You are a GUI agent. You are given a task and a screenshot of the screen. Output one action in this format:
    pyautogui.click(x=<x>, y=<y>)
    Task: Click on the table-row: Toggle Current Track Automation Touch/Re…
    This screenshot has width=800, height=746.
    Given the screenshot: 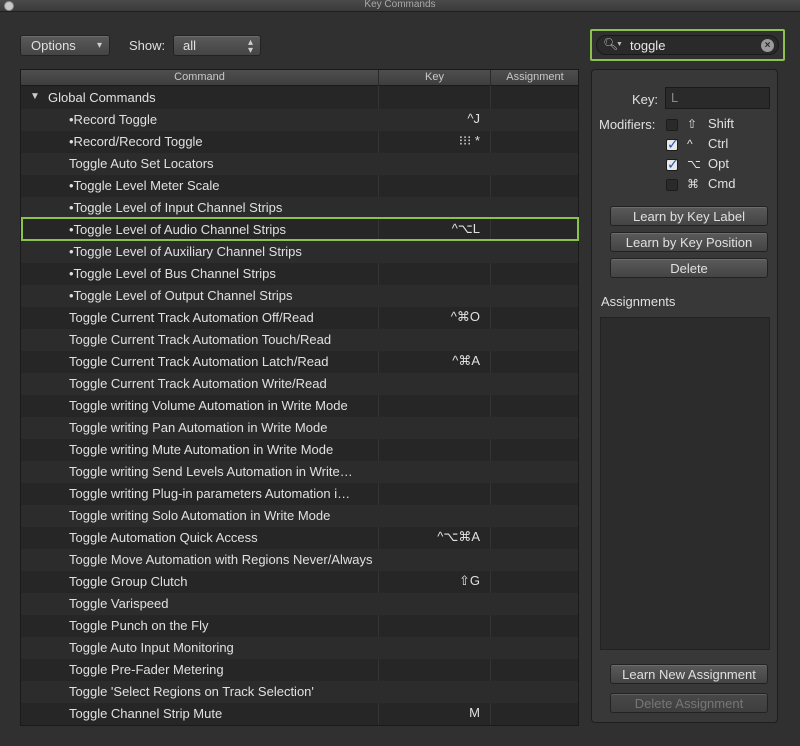 What is the action you would take?
    pyautogui.click(x=299, y=340)
    